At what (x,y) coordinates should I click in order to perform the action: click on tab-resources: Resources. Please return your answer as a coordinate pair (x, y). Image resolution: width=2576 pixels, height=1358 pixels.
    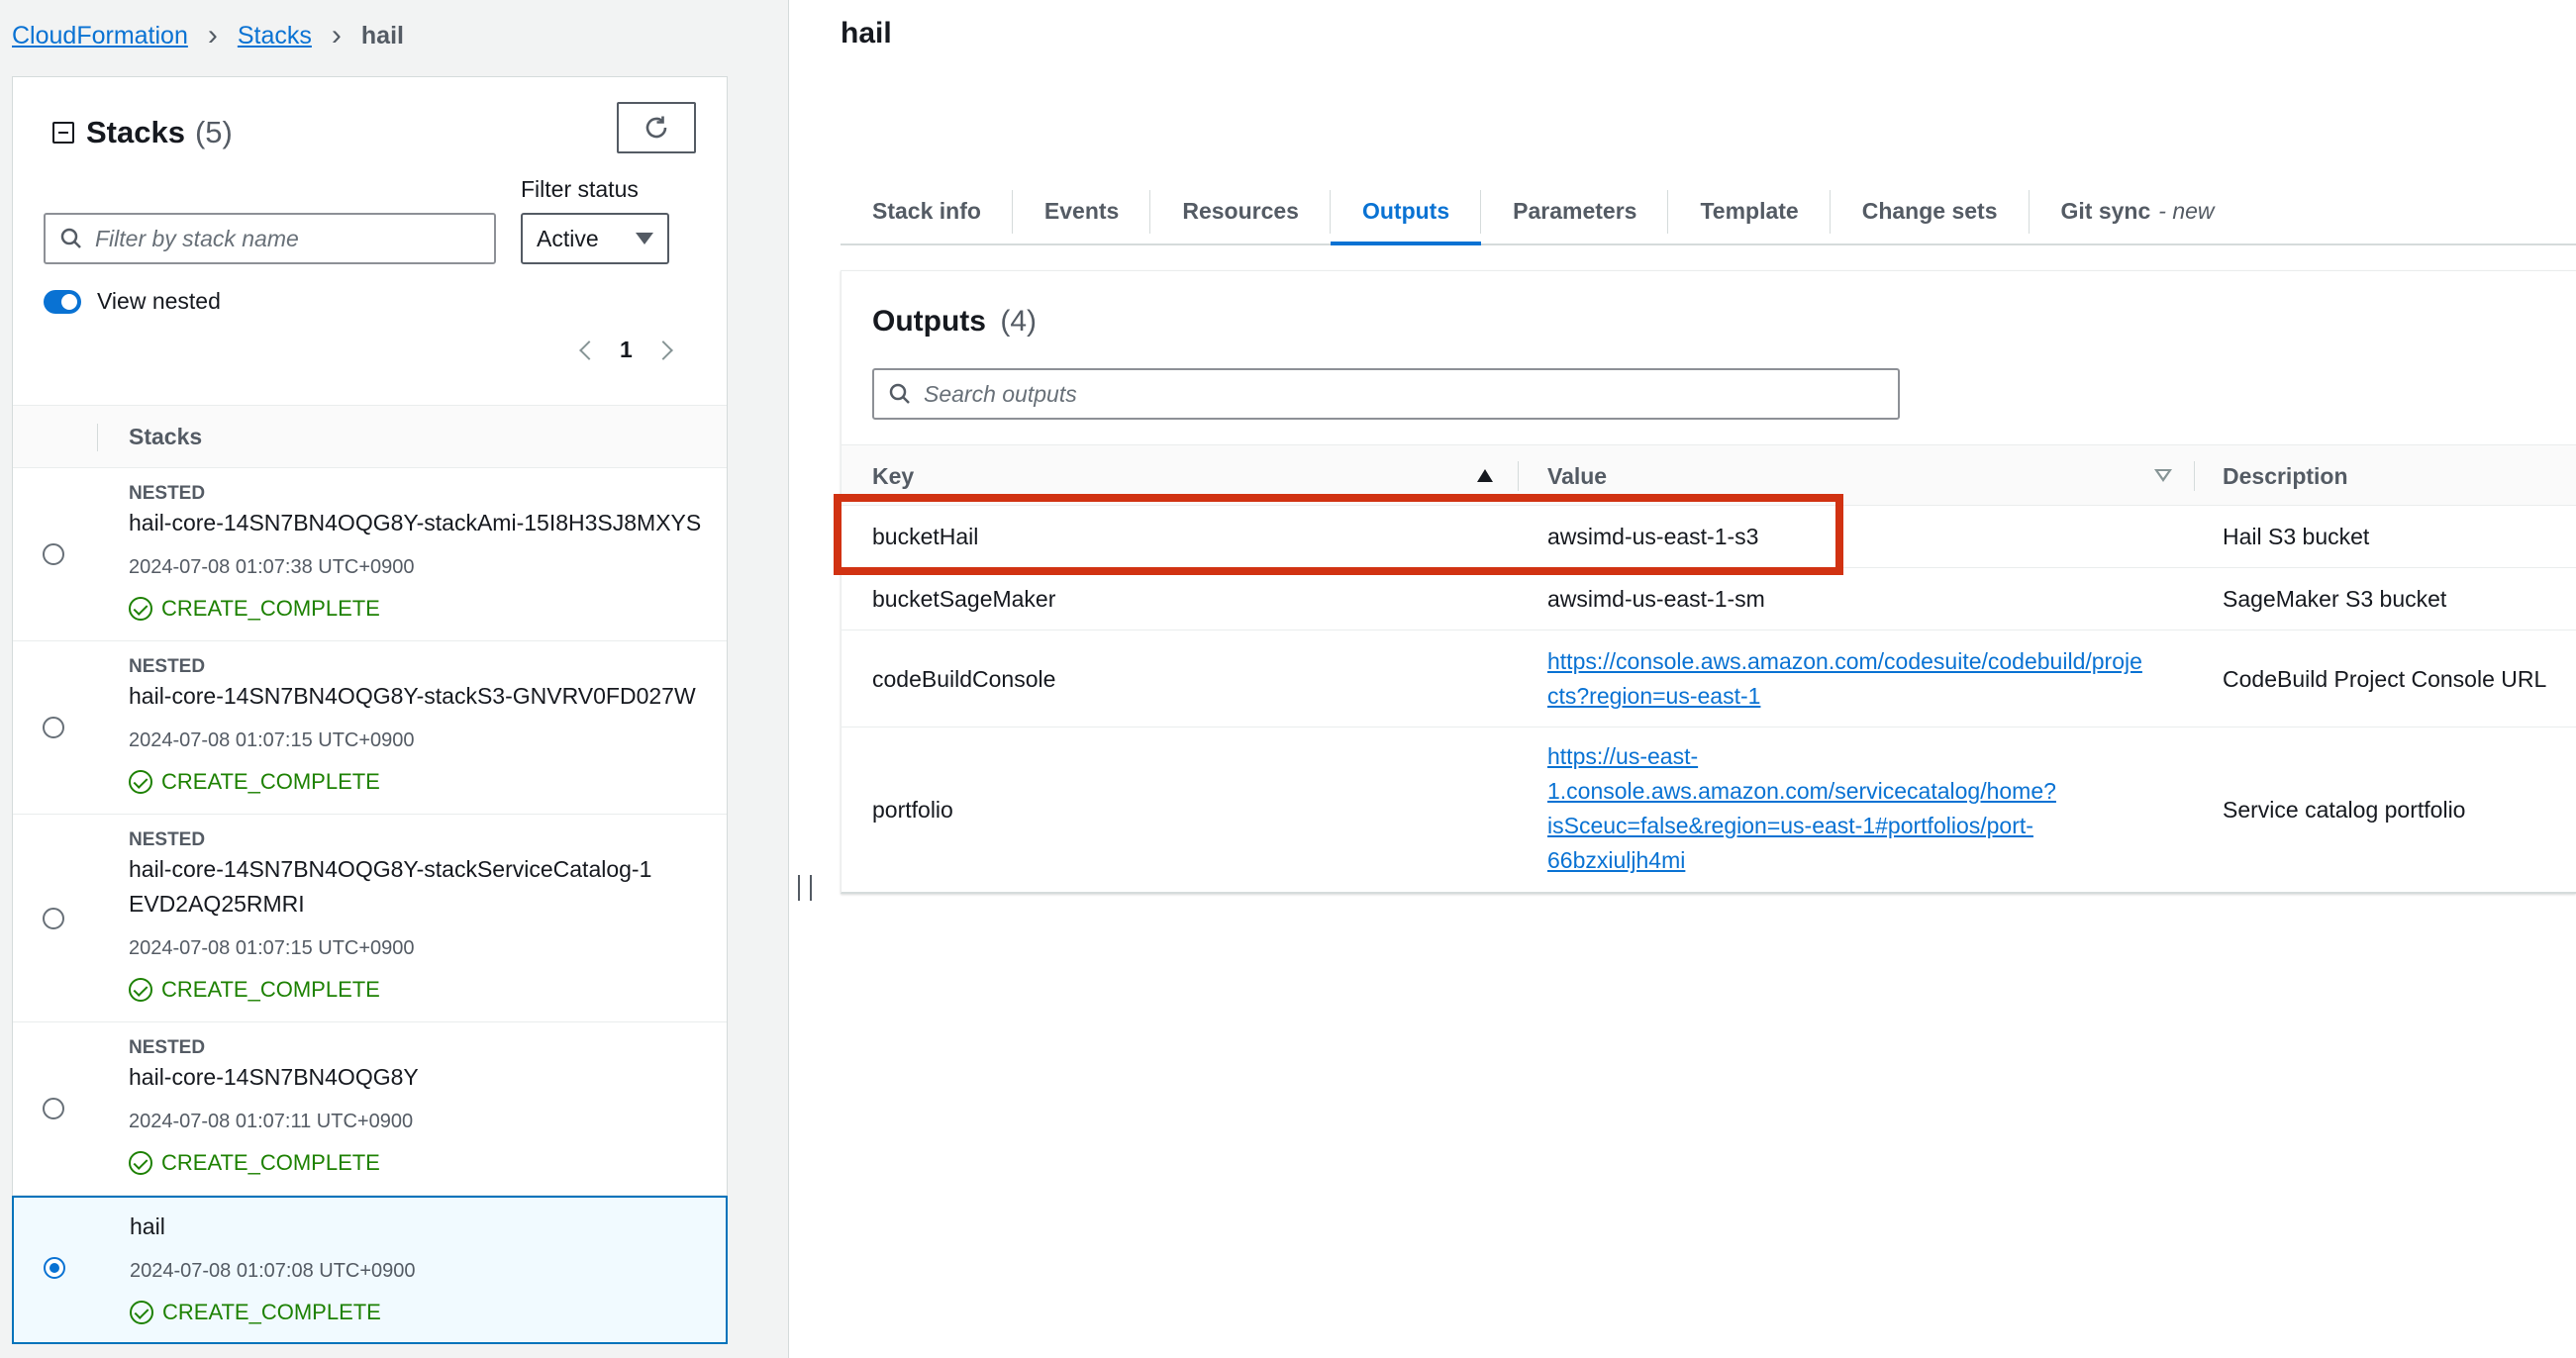
    Looking at the image, I should click on (1241, 210).